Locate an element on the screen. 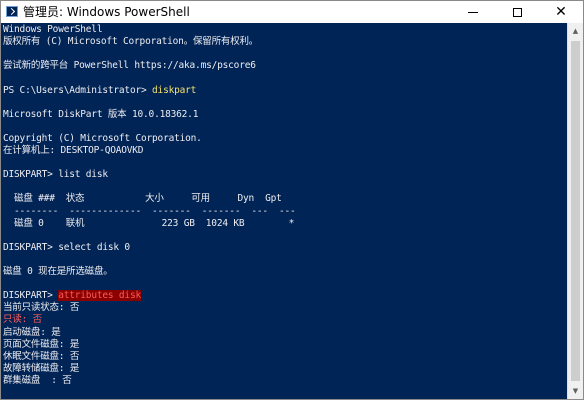  console-line: DISKPART> attributes disk is located at coordinates (72, 296).